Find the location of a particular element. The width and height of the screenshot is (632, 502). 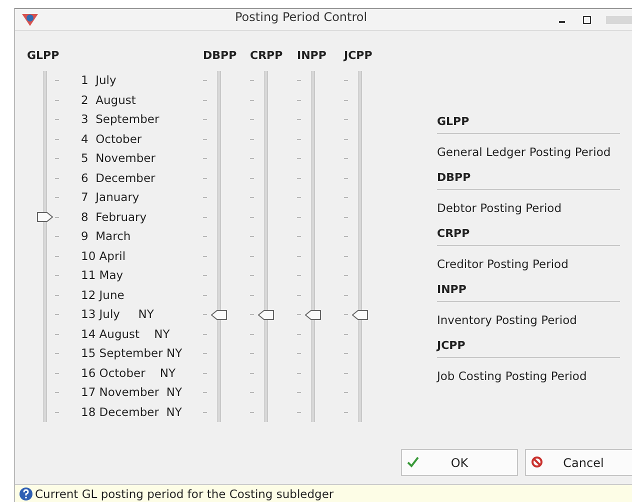

period-label: 5 November is located at coordinates (118, 158).